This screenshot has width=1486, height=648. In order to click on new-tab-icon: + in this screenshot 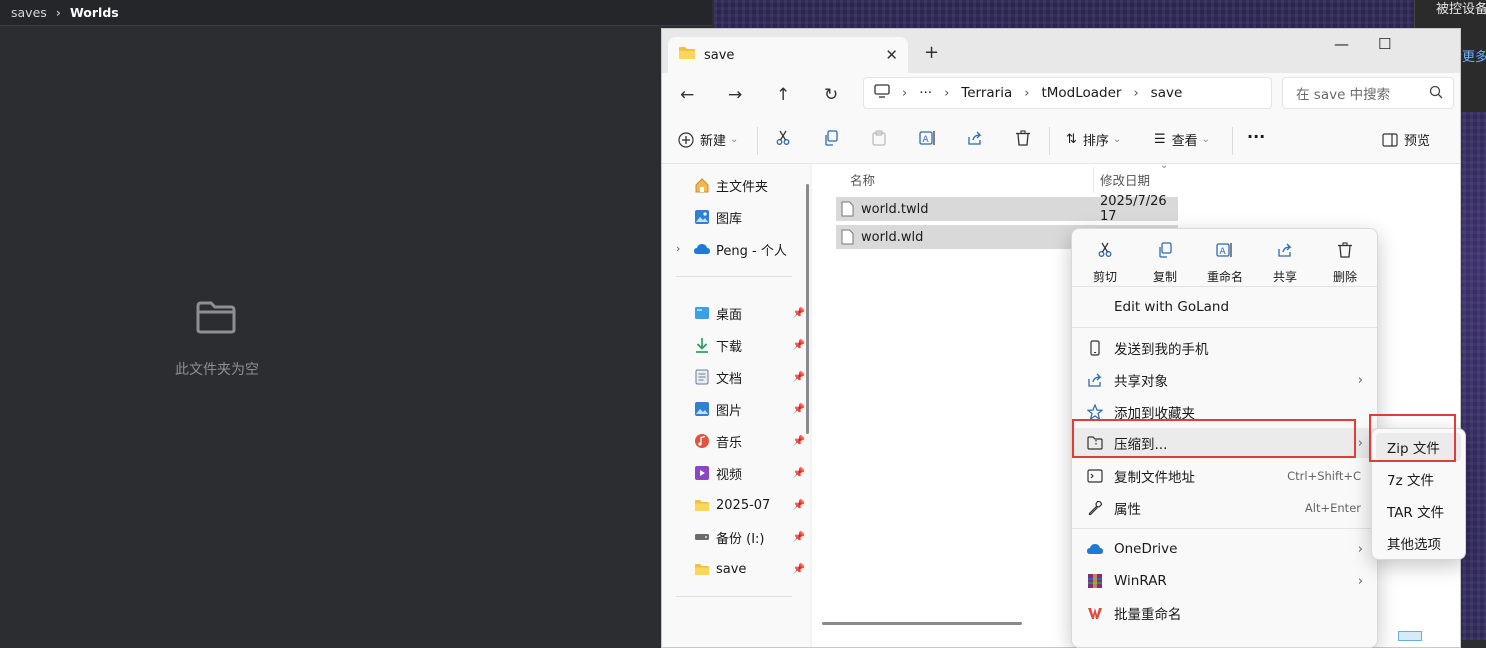, I will do `click(931, 52)`.